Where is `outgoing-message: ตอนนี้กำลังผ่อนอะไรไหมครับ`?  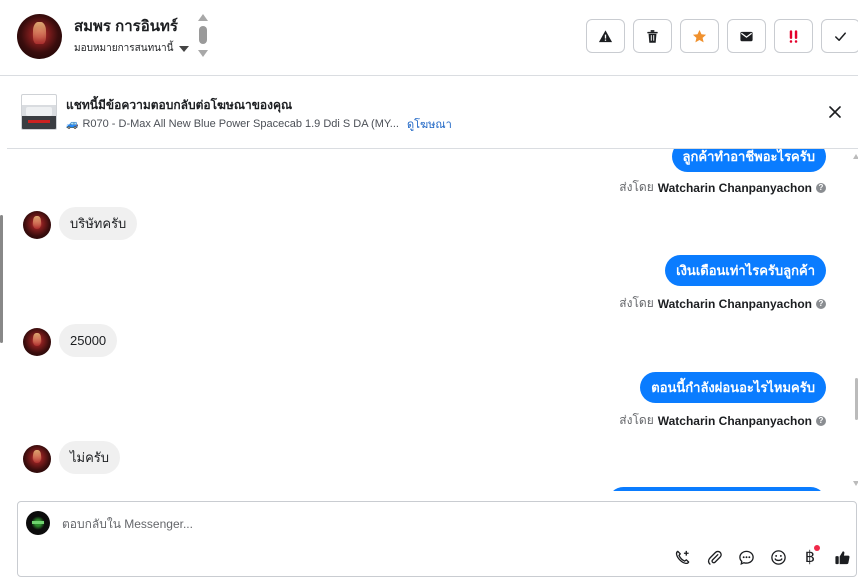 outgoing-message: ตอนนี้กำลังผ่อนอะไรไหมครับ is located at coordinates (733, 387).